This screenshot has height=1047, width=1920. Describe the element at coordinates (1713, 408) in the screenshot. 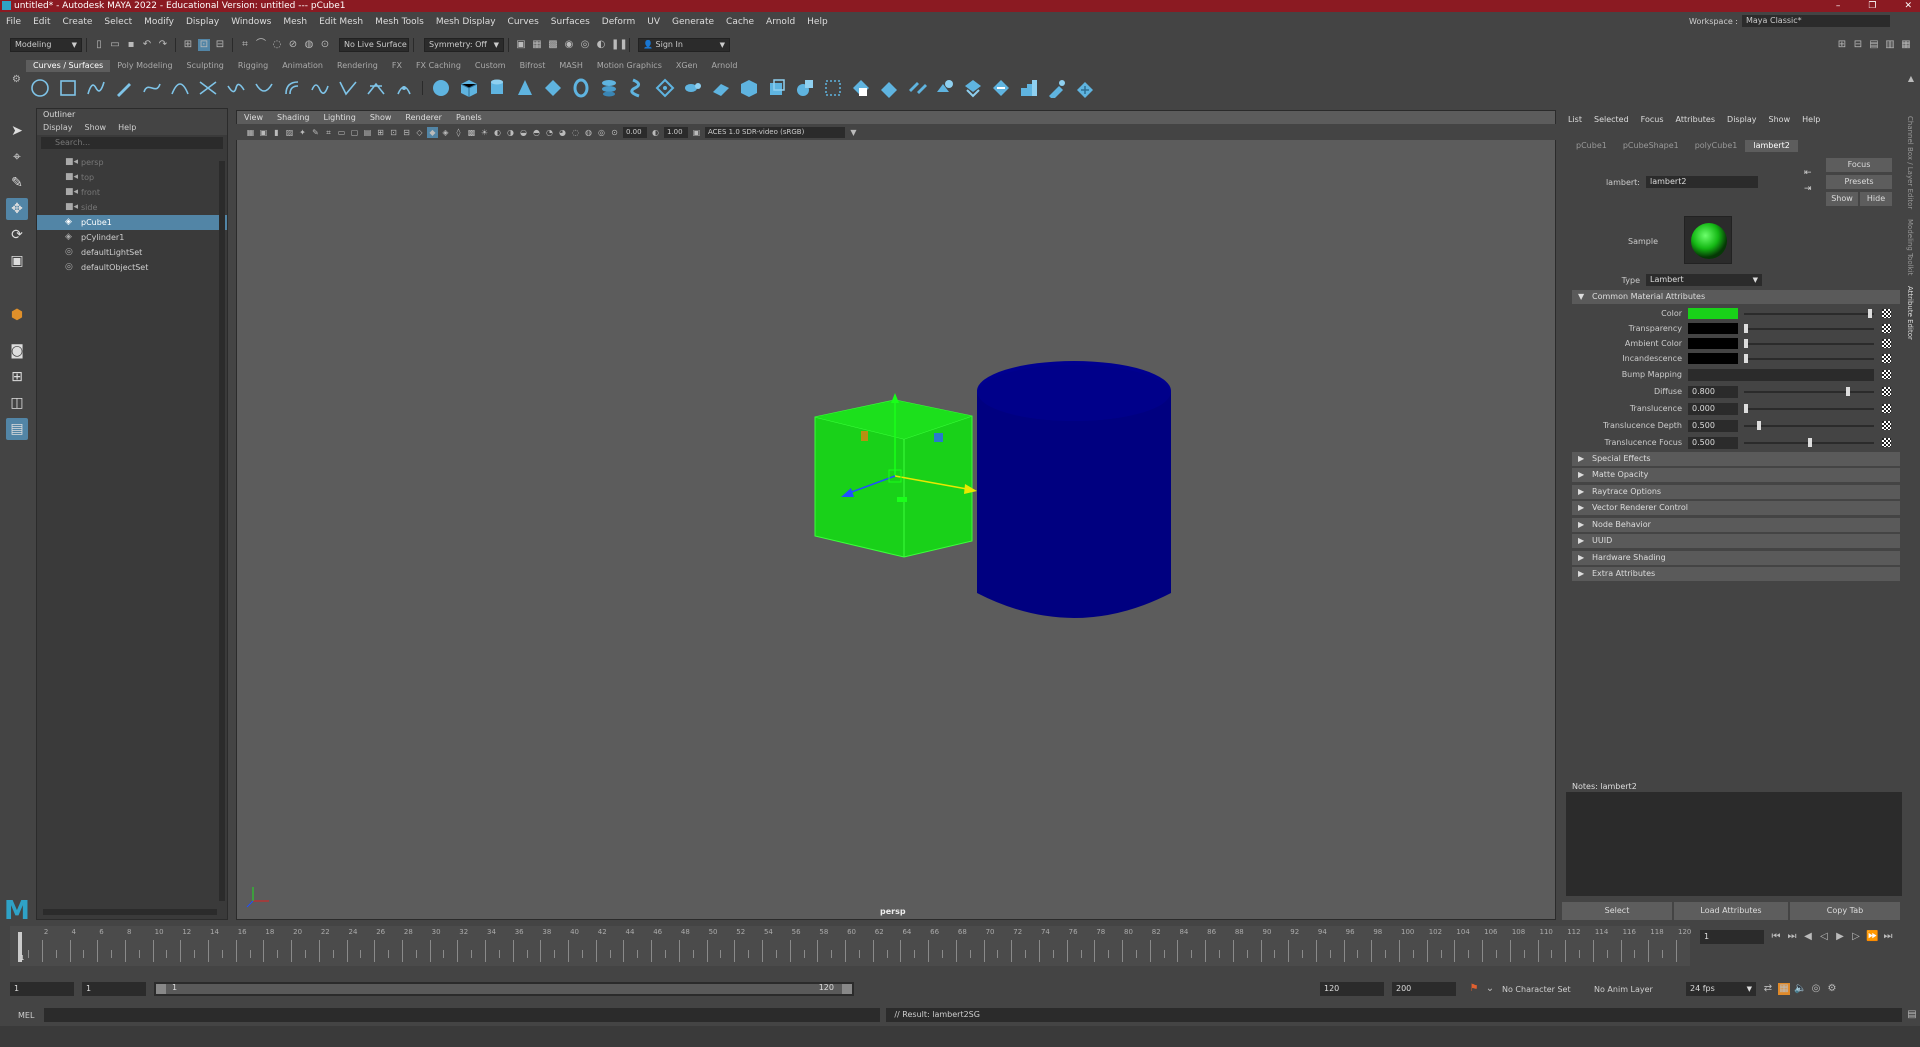

I see `translucence-field: 0.000` at that location.